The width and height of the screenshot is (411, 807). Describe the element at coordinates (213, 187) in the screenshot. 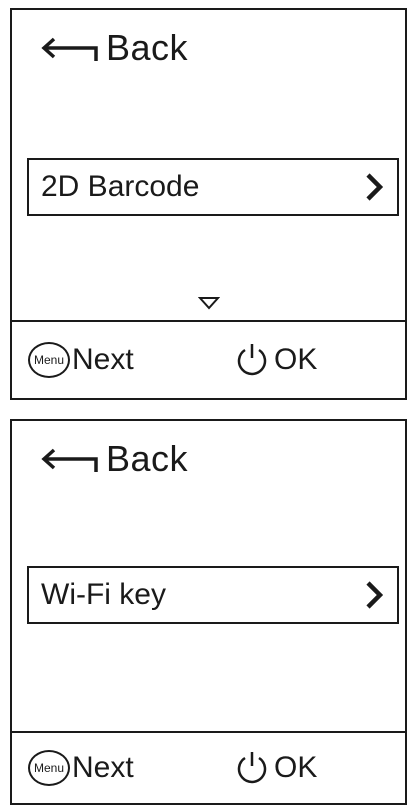

I see `menu-item-2d-barcode: 2D Barcode` at that location.